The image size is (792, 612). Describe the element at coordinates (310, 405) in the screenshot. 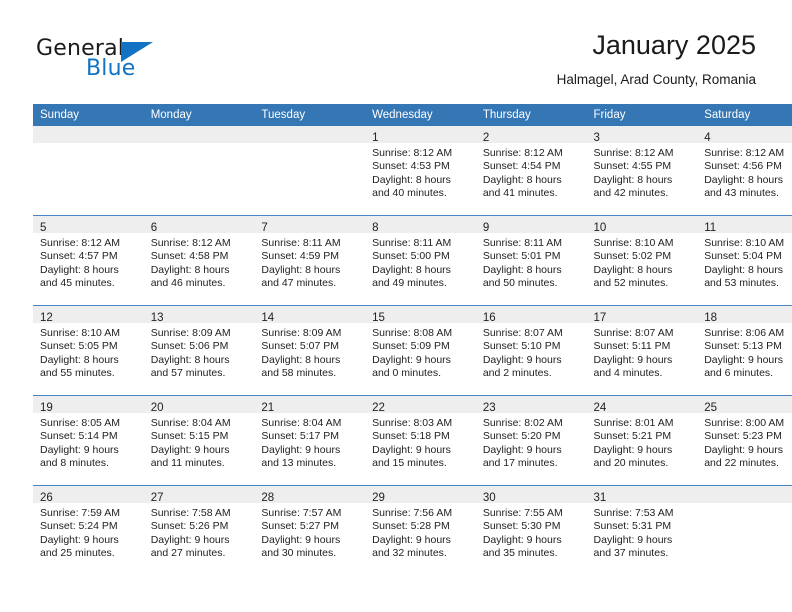

I see `day-number-band: 21` at that location.